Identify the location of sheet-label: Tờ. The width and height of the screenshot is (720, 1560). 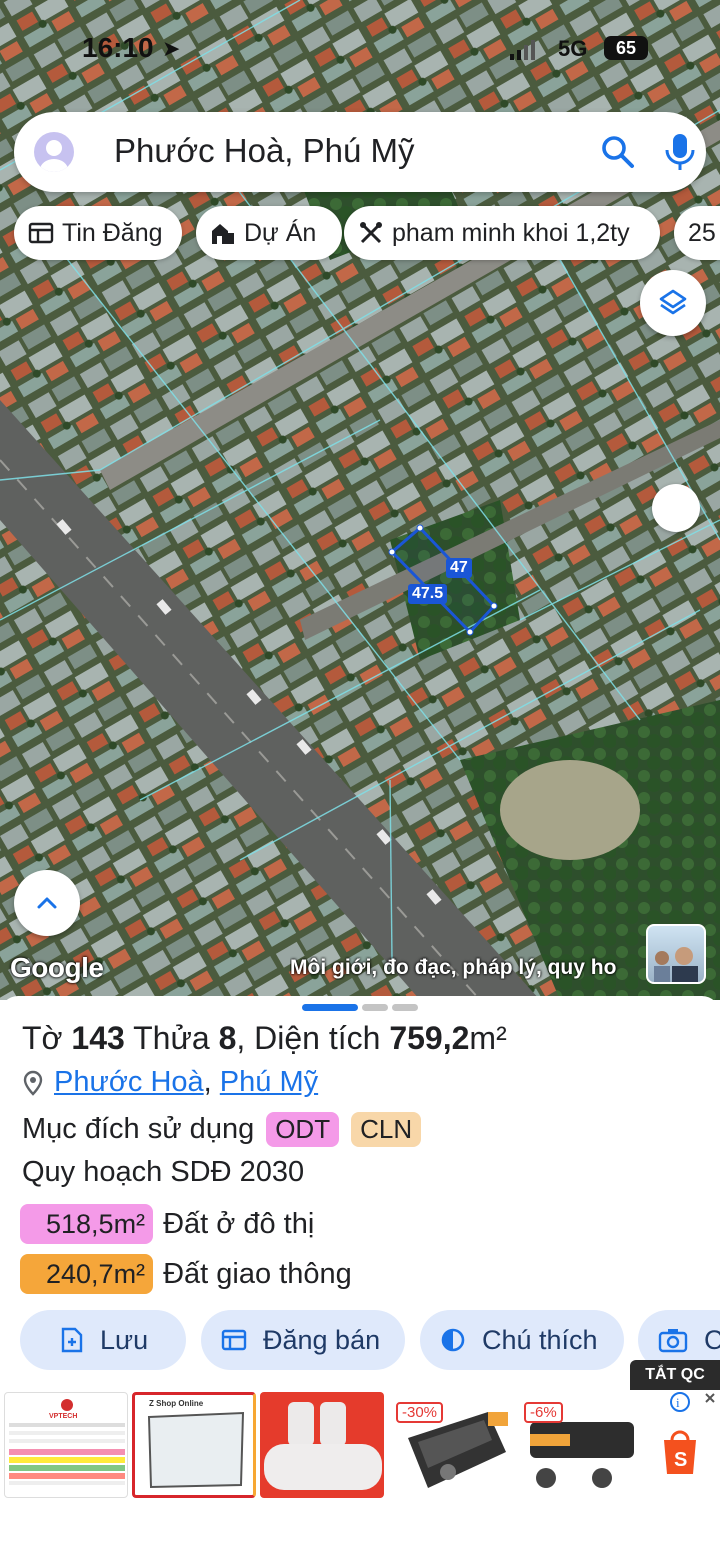
(42, 1038).